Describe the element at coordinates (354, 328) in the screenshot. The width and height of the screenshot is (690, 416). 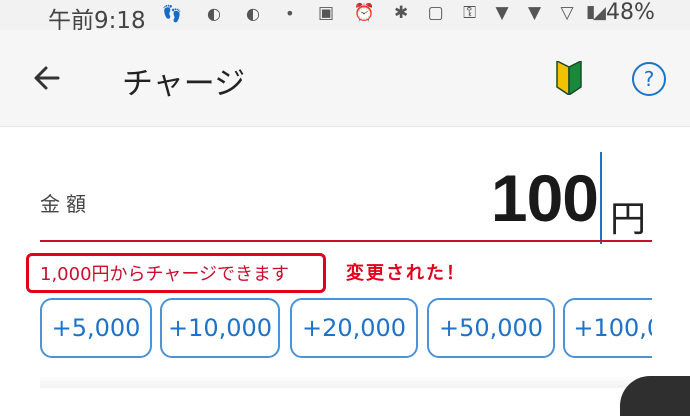
I see `chip-plus-20000: +20,000` at that location.